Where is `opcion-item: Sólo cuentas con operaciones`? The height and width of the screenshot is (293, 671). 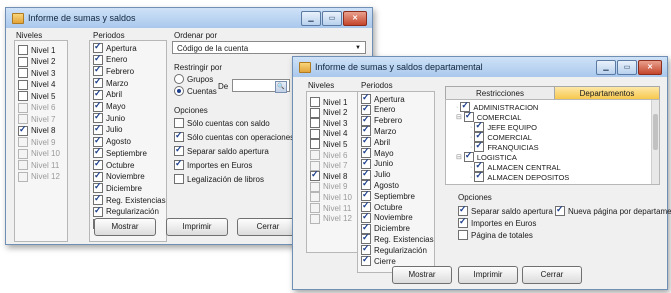
opcion-item: Sólo cuentas con operaciones is located at coordinates (234, 136).